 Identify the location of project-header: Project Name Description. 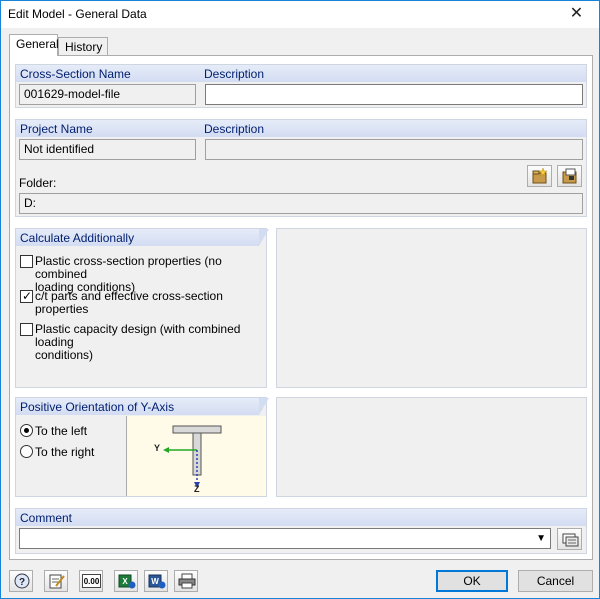
(301, 128).